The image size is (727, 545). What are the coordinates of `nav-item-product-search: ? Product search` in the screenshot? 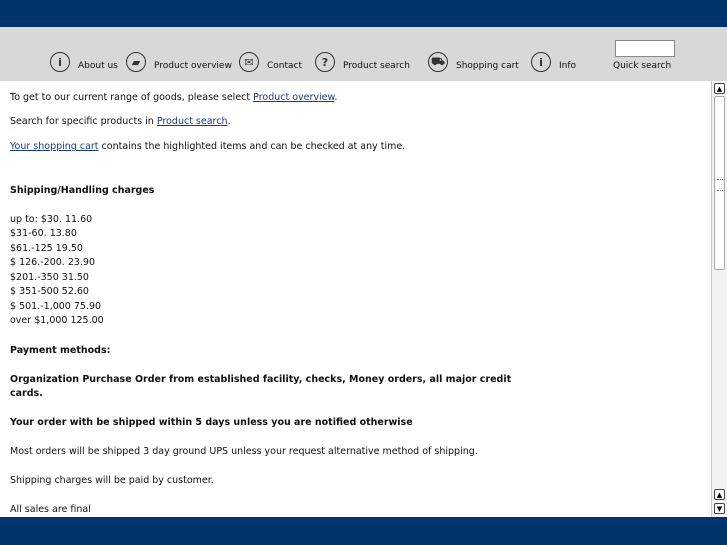 It's located at (362, 62).